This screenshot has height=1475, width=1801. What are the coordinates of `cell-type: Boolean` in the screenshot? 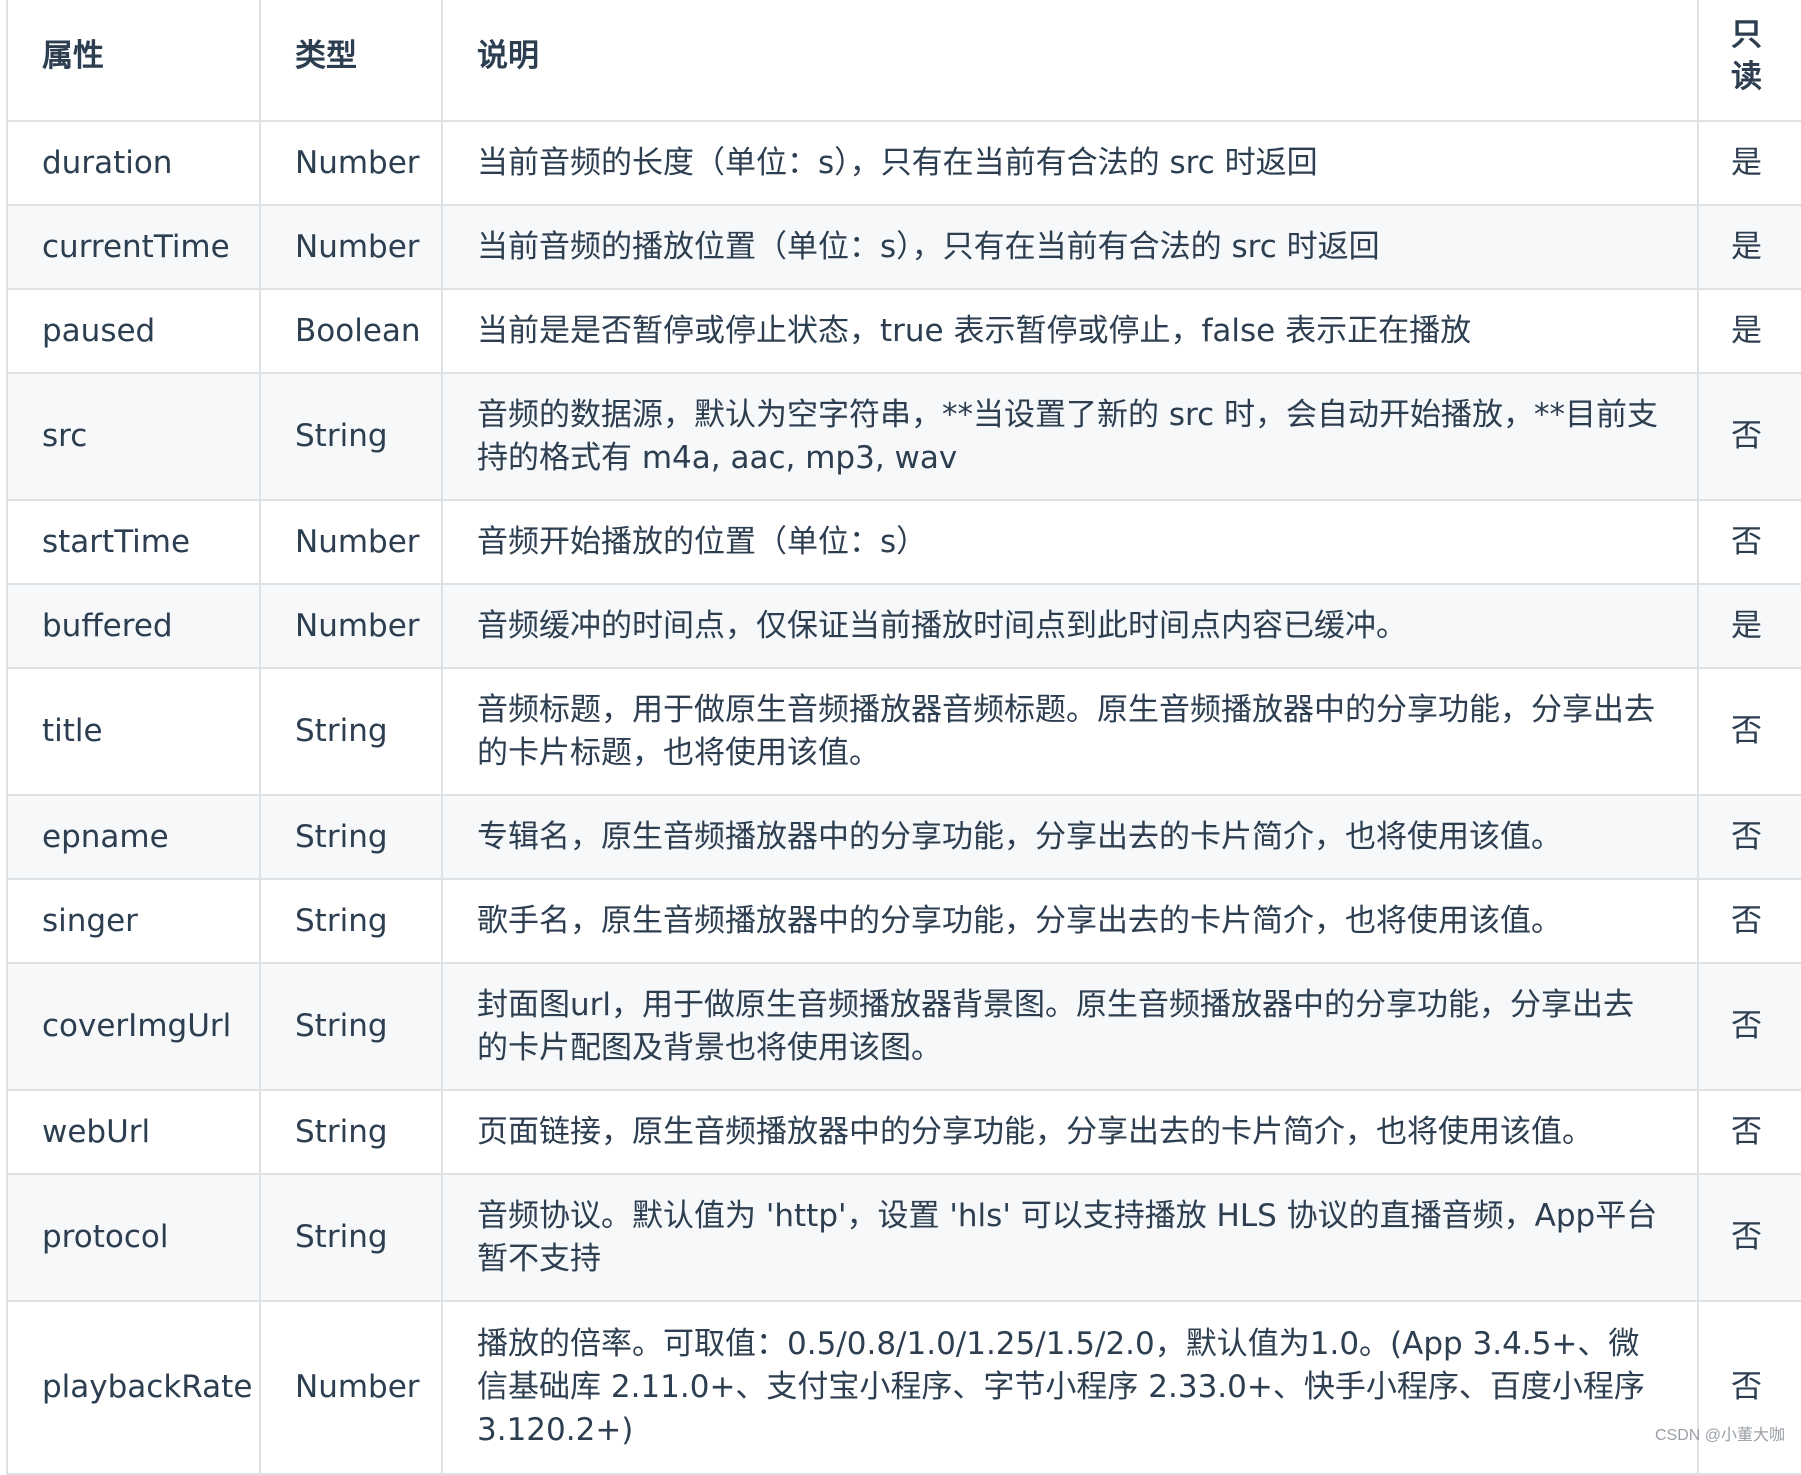 It's located at (351, 331).